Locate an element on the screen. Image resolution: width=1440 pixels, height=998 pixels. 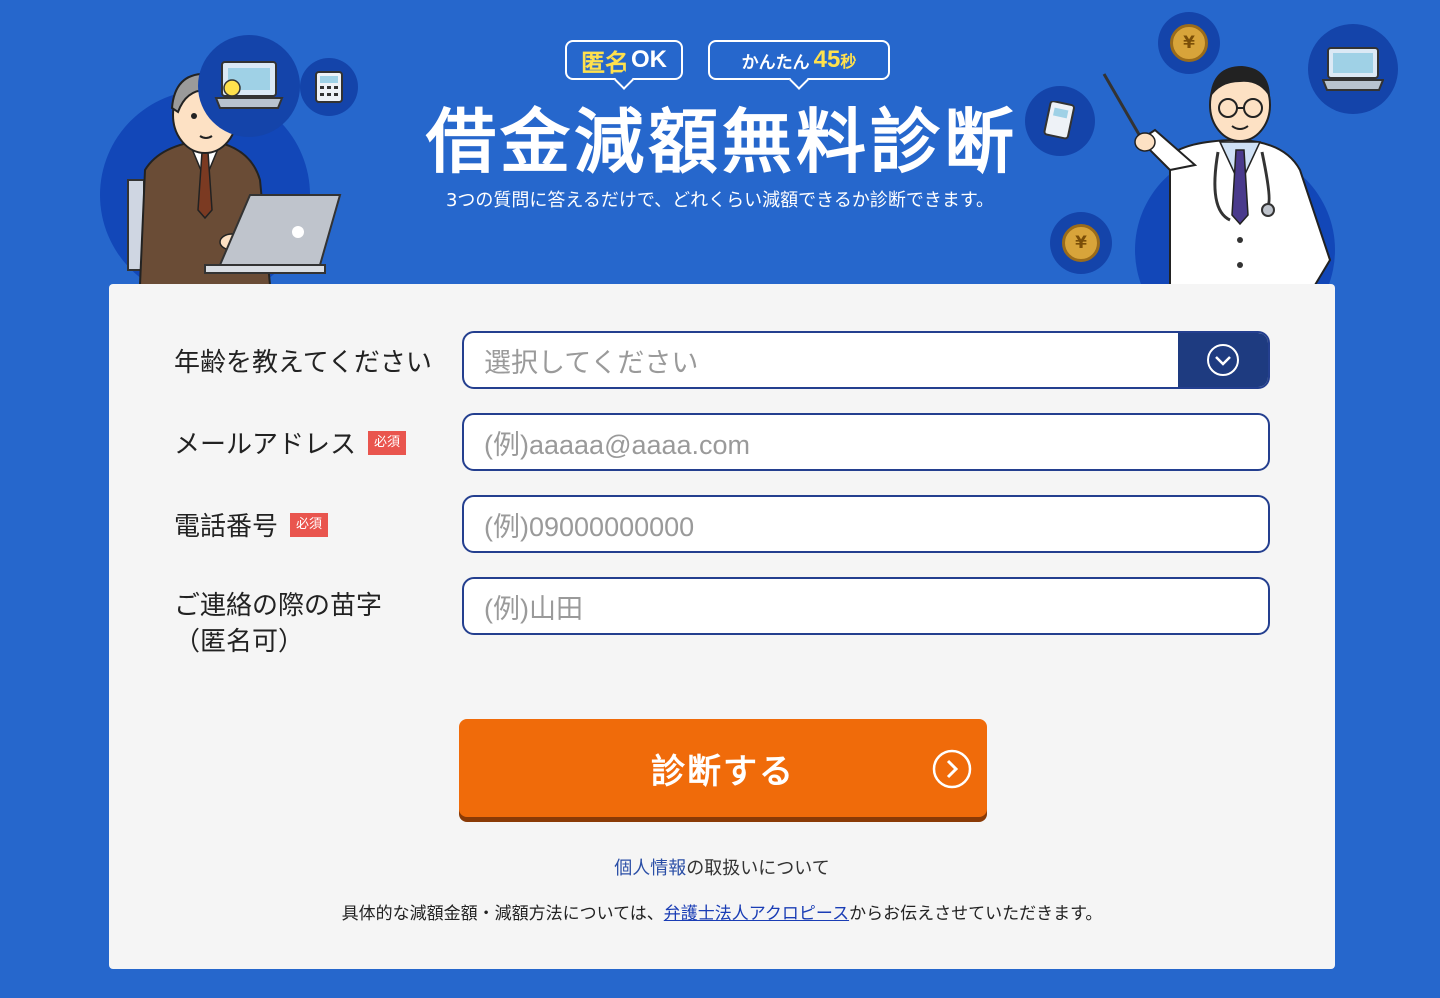
age-select: 選択してください is located at coordinates (866, 360).